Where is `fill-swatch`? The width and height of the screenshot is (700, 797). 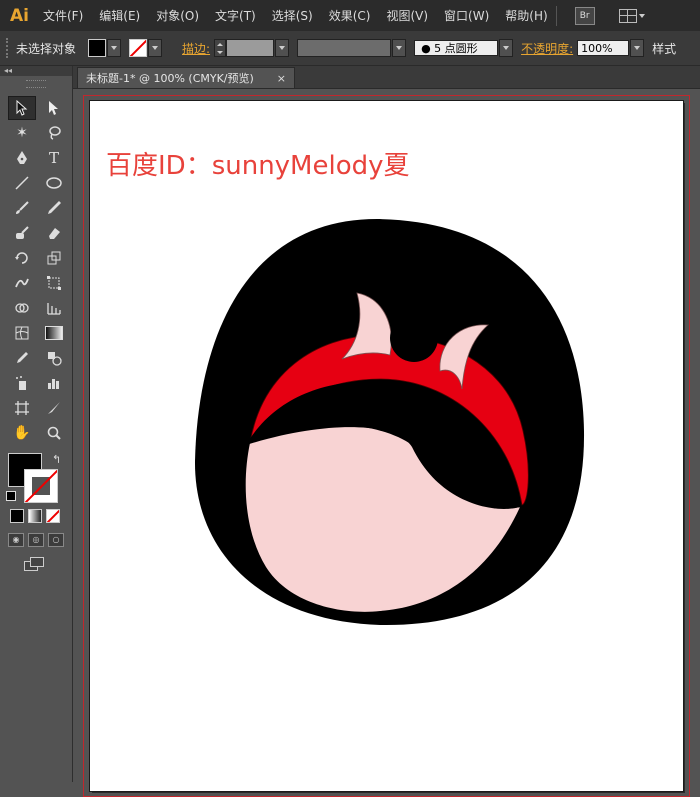 fill-swatch is located at coordinates (97, 48).